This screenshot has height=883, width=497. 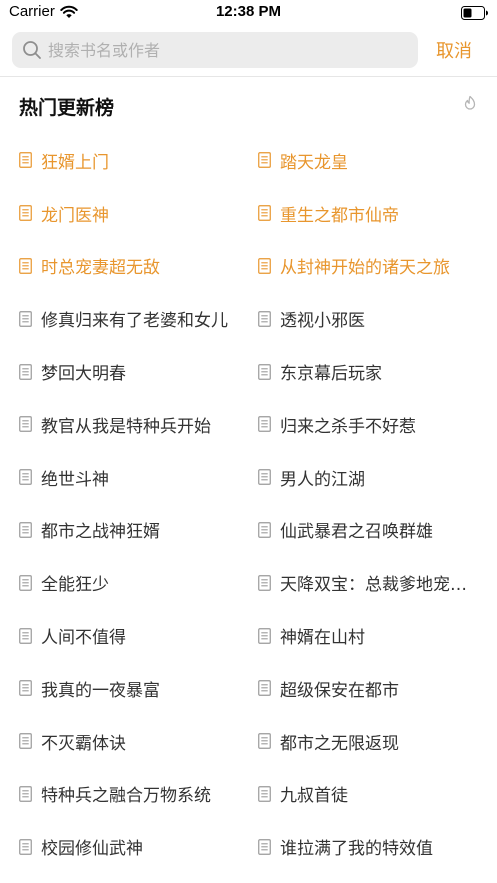 I want to click on book-list-item: 从封神开始的诸天之旅, so click(x=369, y=266).